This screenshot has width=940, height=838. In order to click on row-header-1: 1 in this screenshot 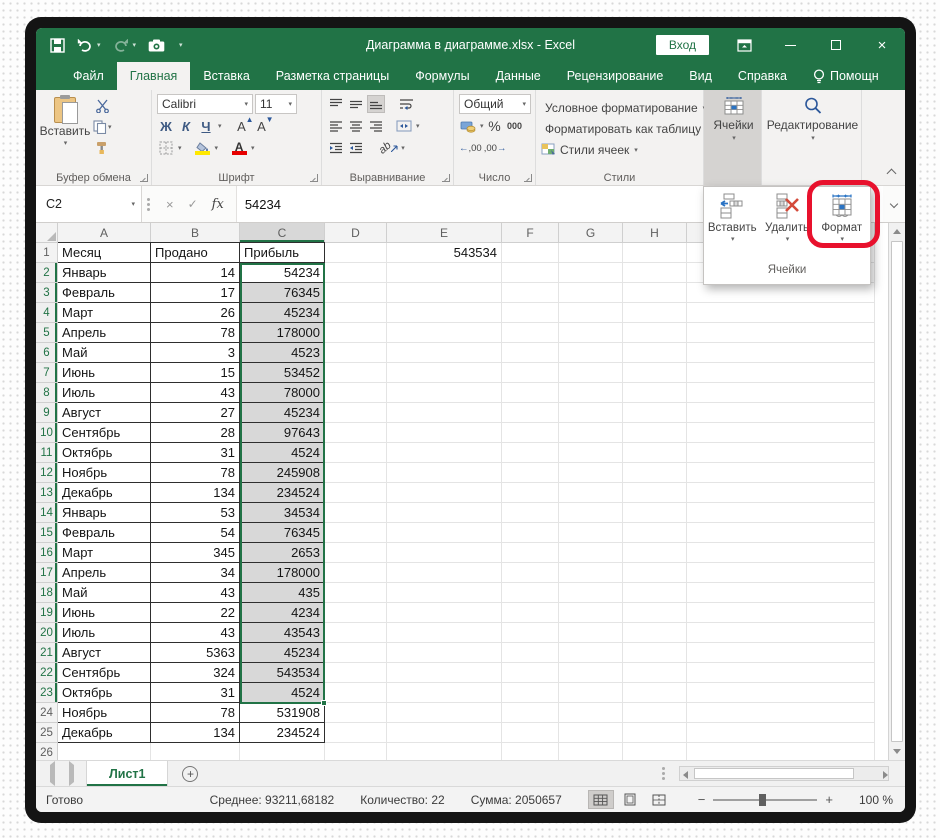, I will do `click(47, 253)`.